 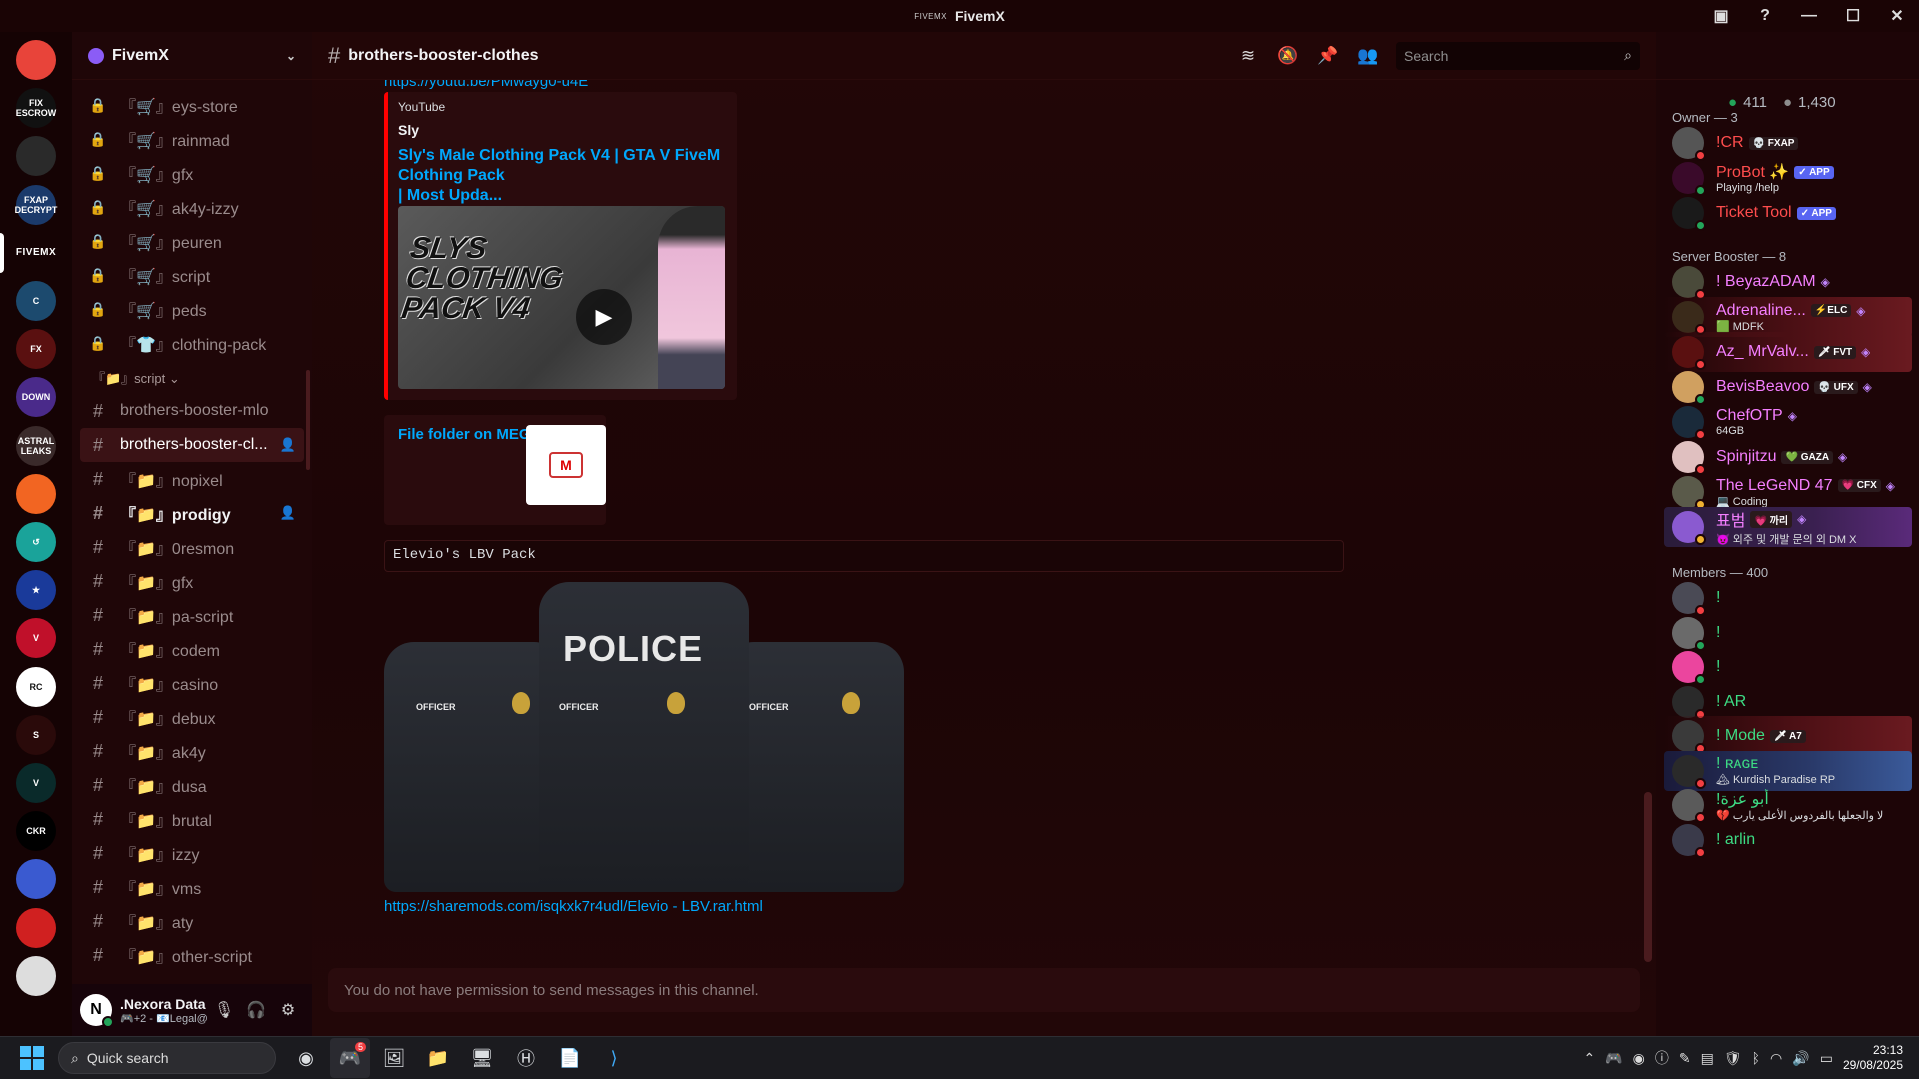 What do you see at coordinates (192, 445) in the screenshot?
I see `channel-item: # brothers-booster-cl... 👤` at bounding box center [192, 445].